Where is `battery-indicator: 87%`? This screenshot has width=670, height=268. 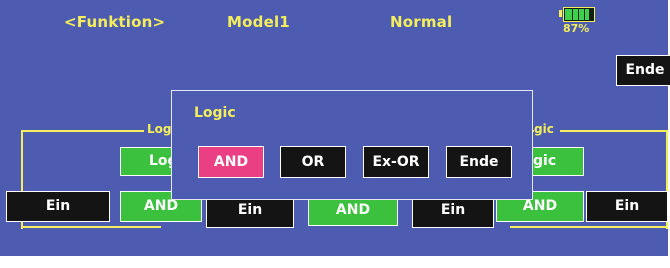
battery-indicator: 87% is located at coordinates (577, 21).